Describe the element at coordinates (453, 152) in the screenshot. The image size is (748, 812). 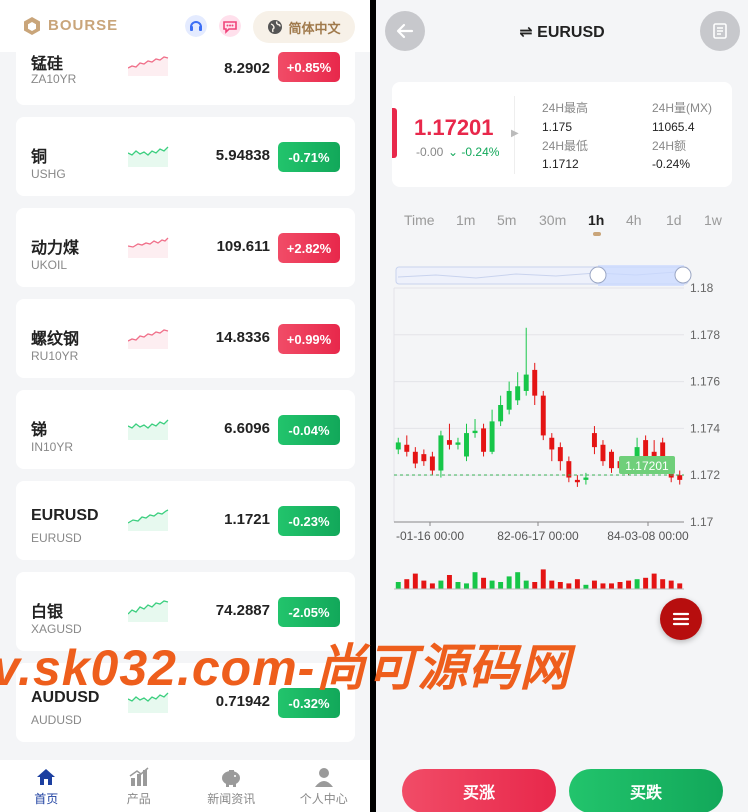
I see `chevron-down-icon: ⌄` at that location.